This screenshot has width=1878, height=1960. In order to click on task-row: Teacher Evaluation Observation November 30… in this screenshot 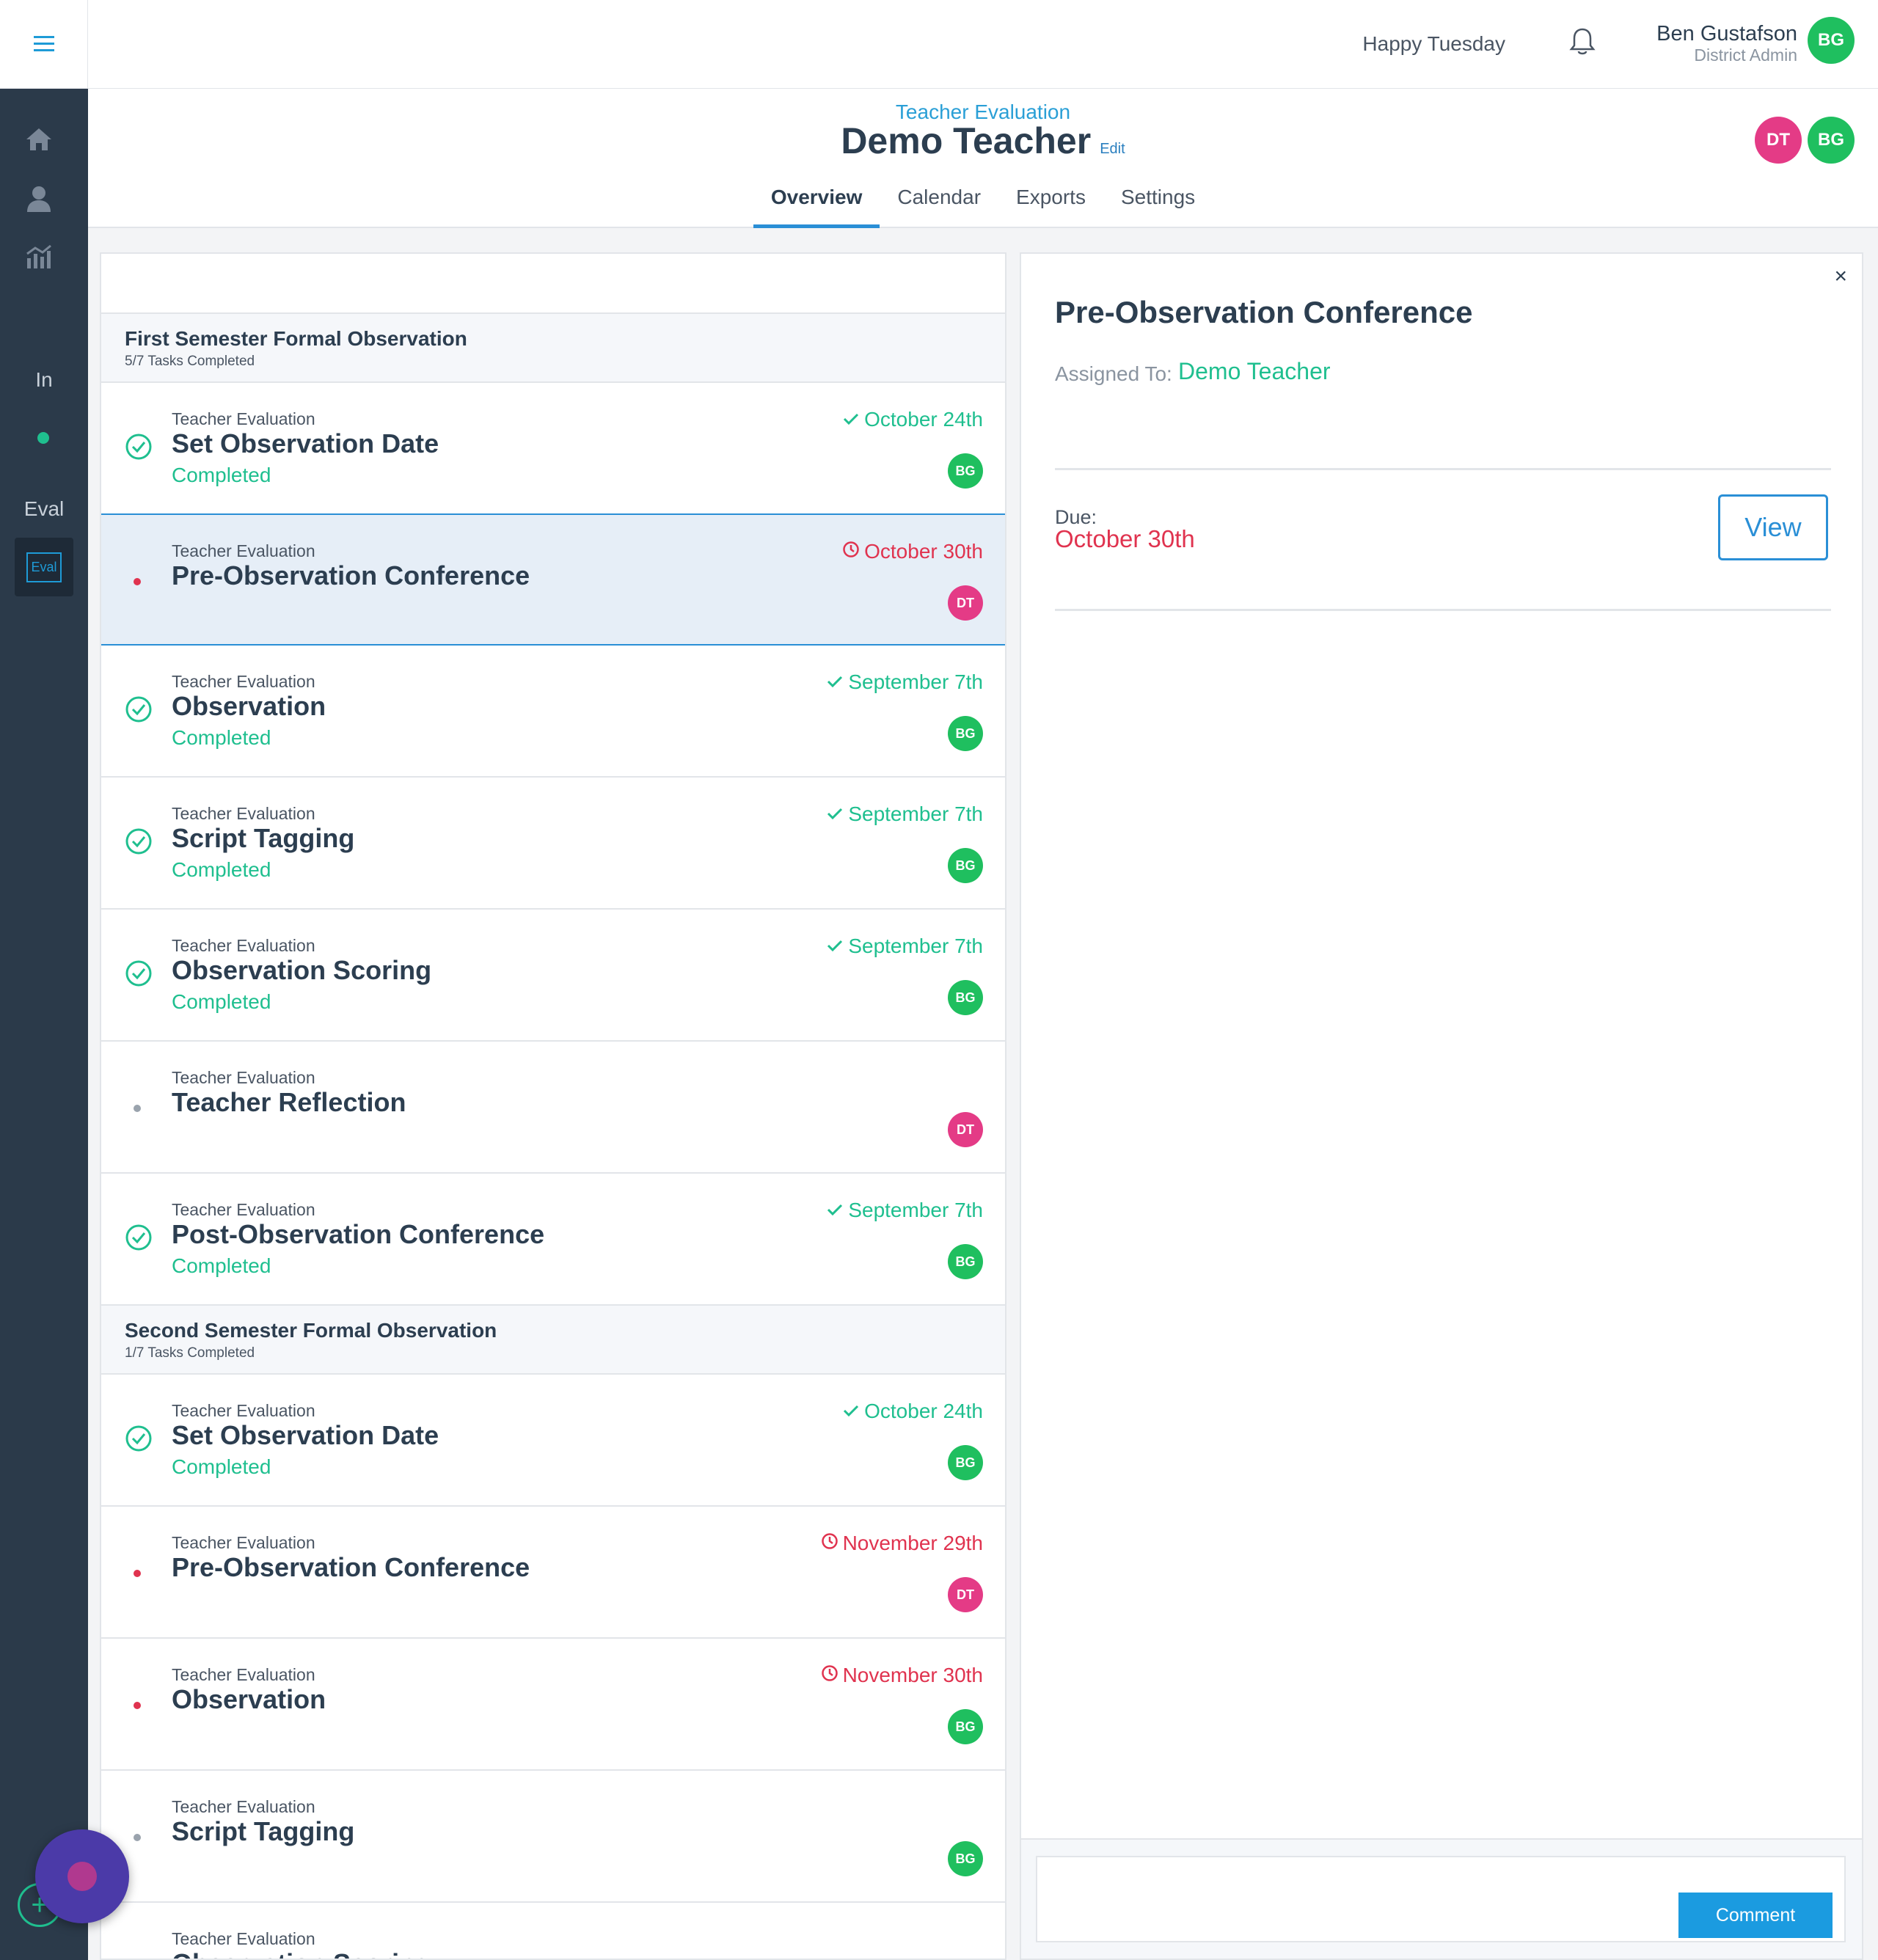, I will do `click(553, 1705)`.